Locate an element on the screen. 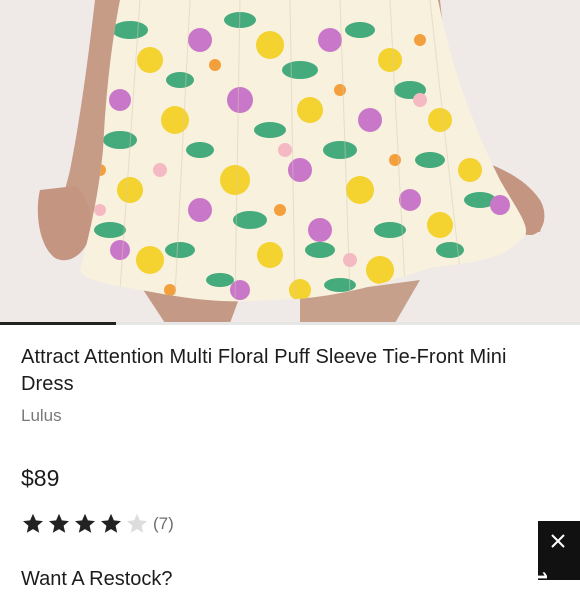 This screenshot has height=593, width=580. rating-stars is located at coordinates (86, 524).